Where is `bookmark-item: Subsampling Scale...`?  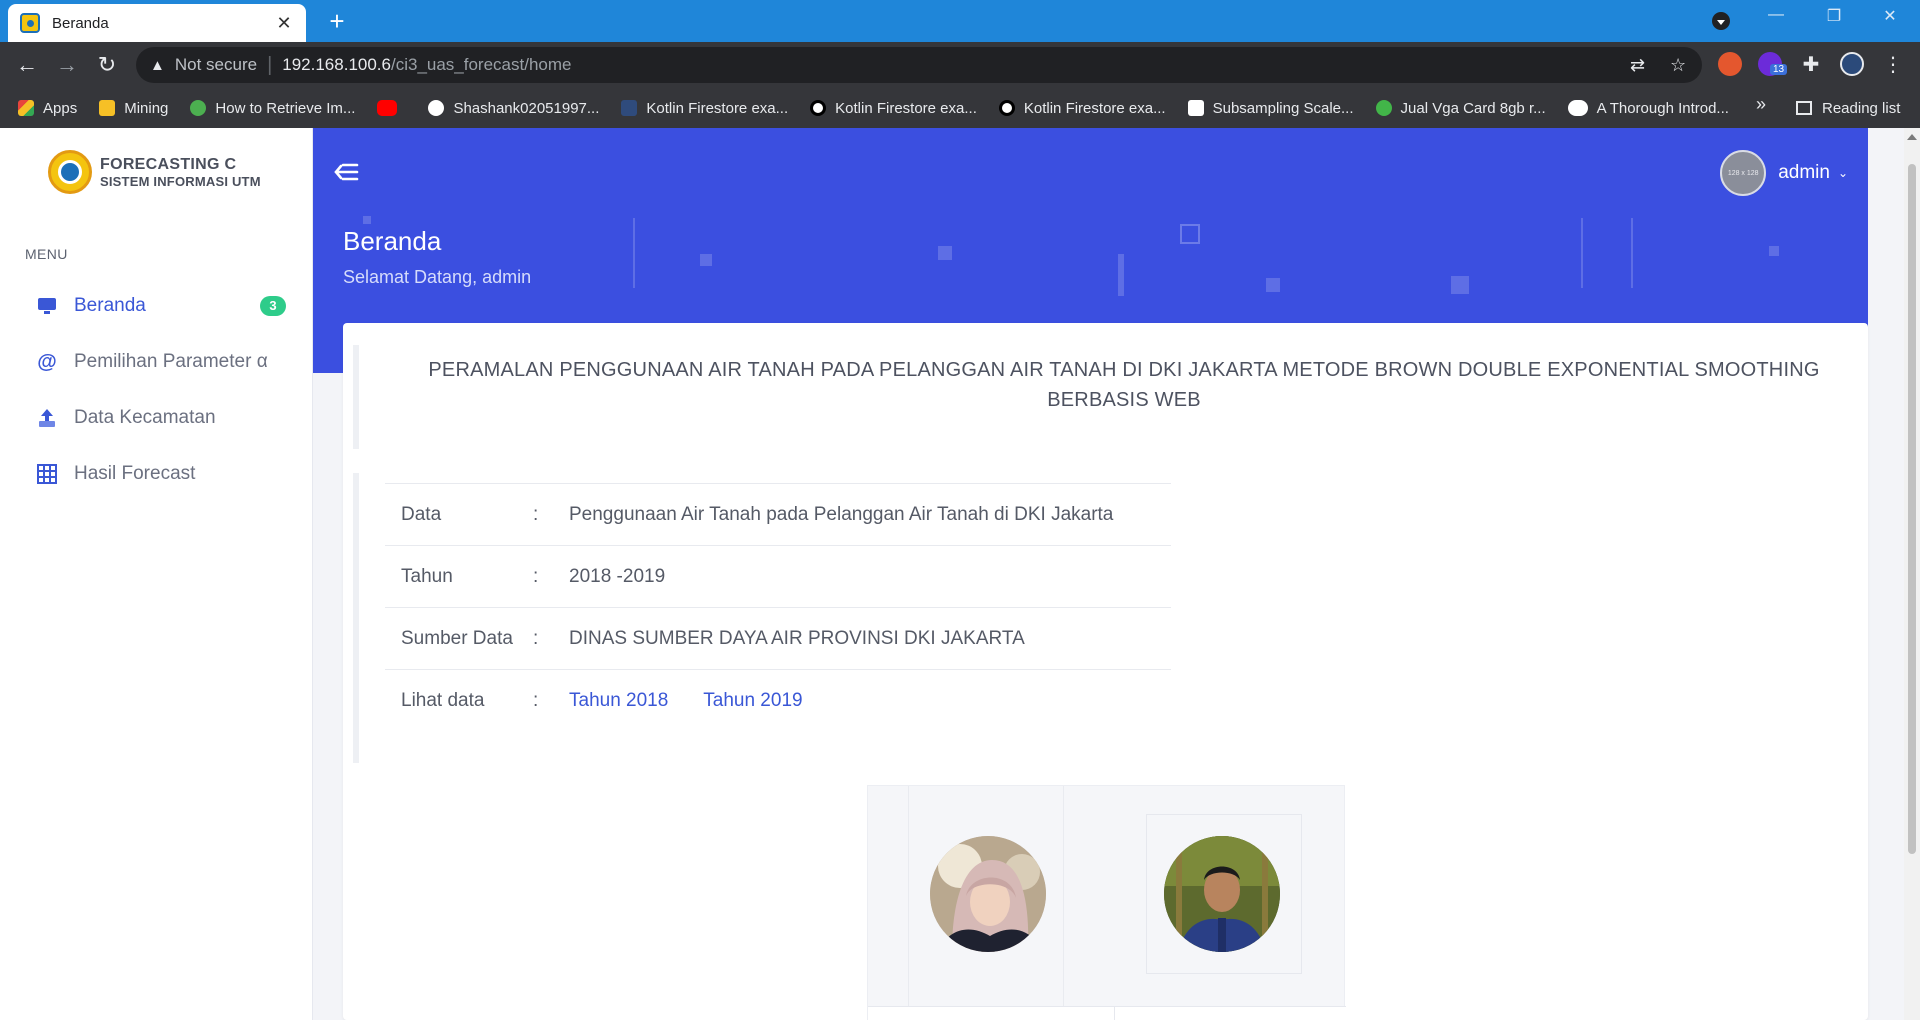 bookmark-item: Subsampling Scale... is located at coordinates (1270, 108).